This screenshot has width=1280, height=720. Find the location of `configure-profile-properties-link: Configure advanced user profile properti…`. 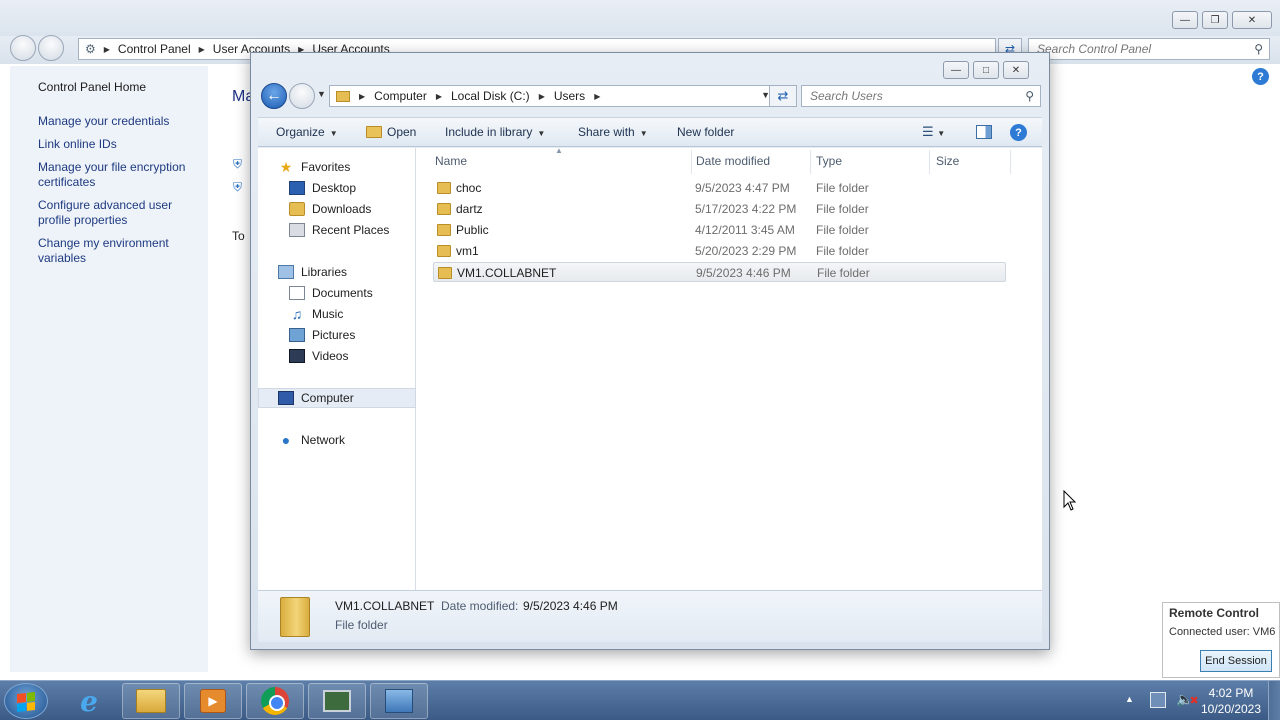

configure-profile-properties-link: Configure advanced user profile properti… is located at coordinates (113, 213).